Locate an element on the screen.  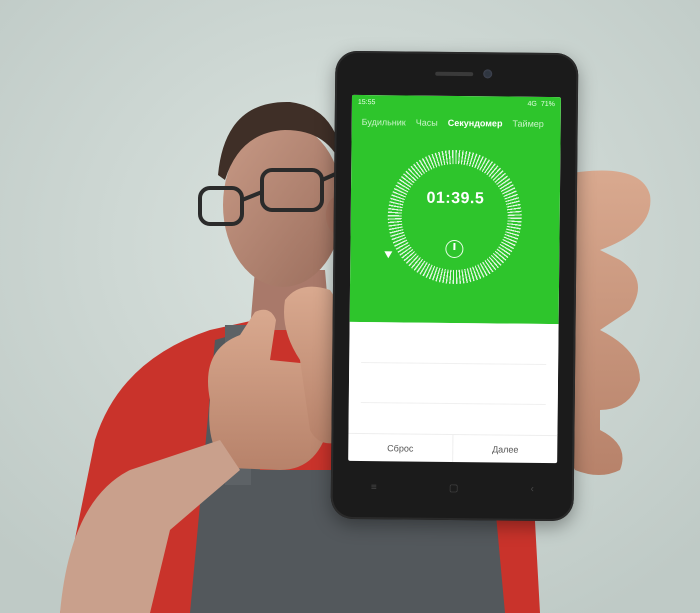
next-button: Далее is located at coordinates (505, 449).